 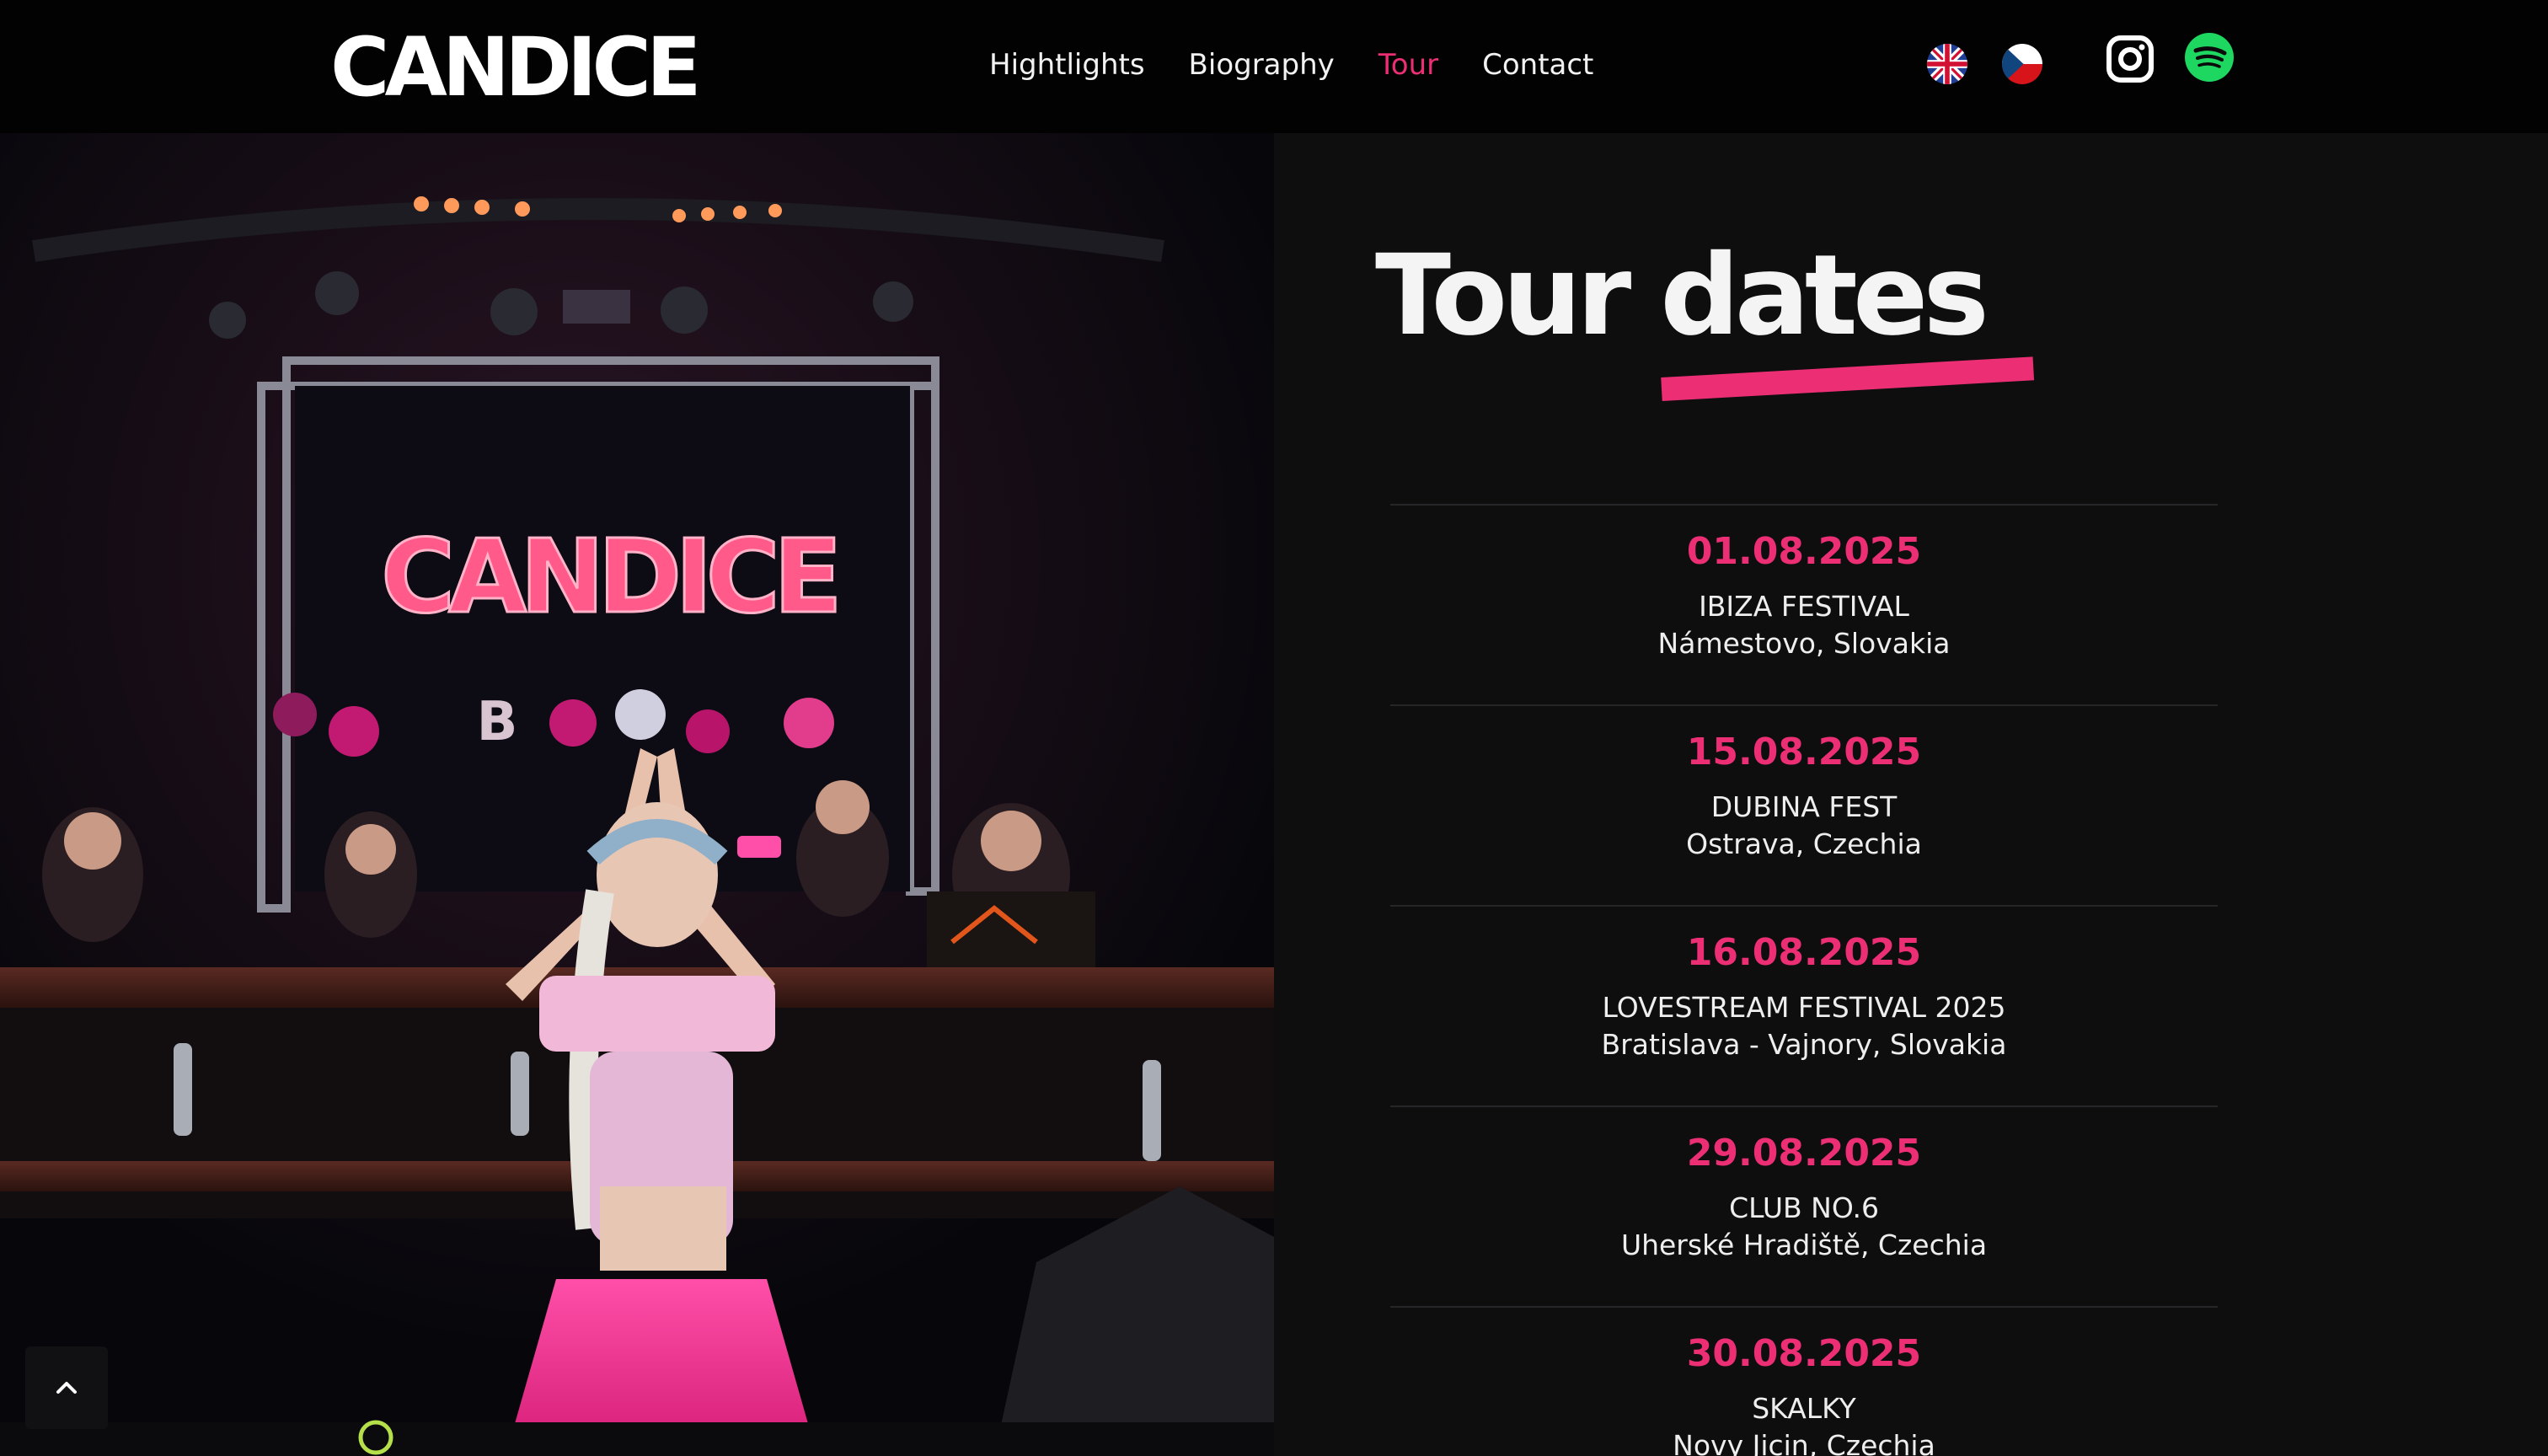 What do you see at coordinates (1804, 843) in the screenshot?
I see `tour-event-place: Ostrava, Czechia` at bounding box center [1804, 843].